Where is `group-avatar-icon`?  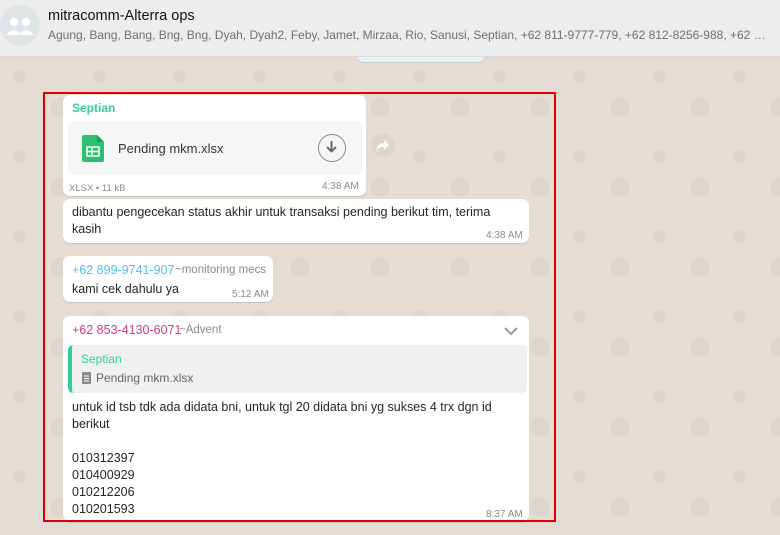 group-avatar-icon is located at coordinates (20, 25).